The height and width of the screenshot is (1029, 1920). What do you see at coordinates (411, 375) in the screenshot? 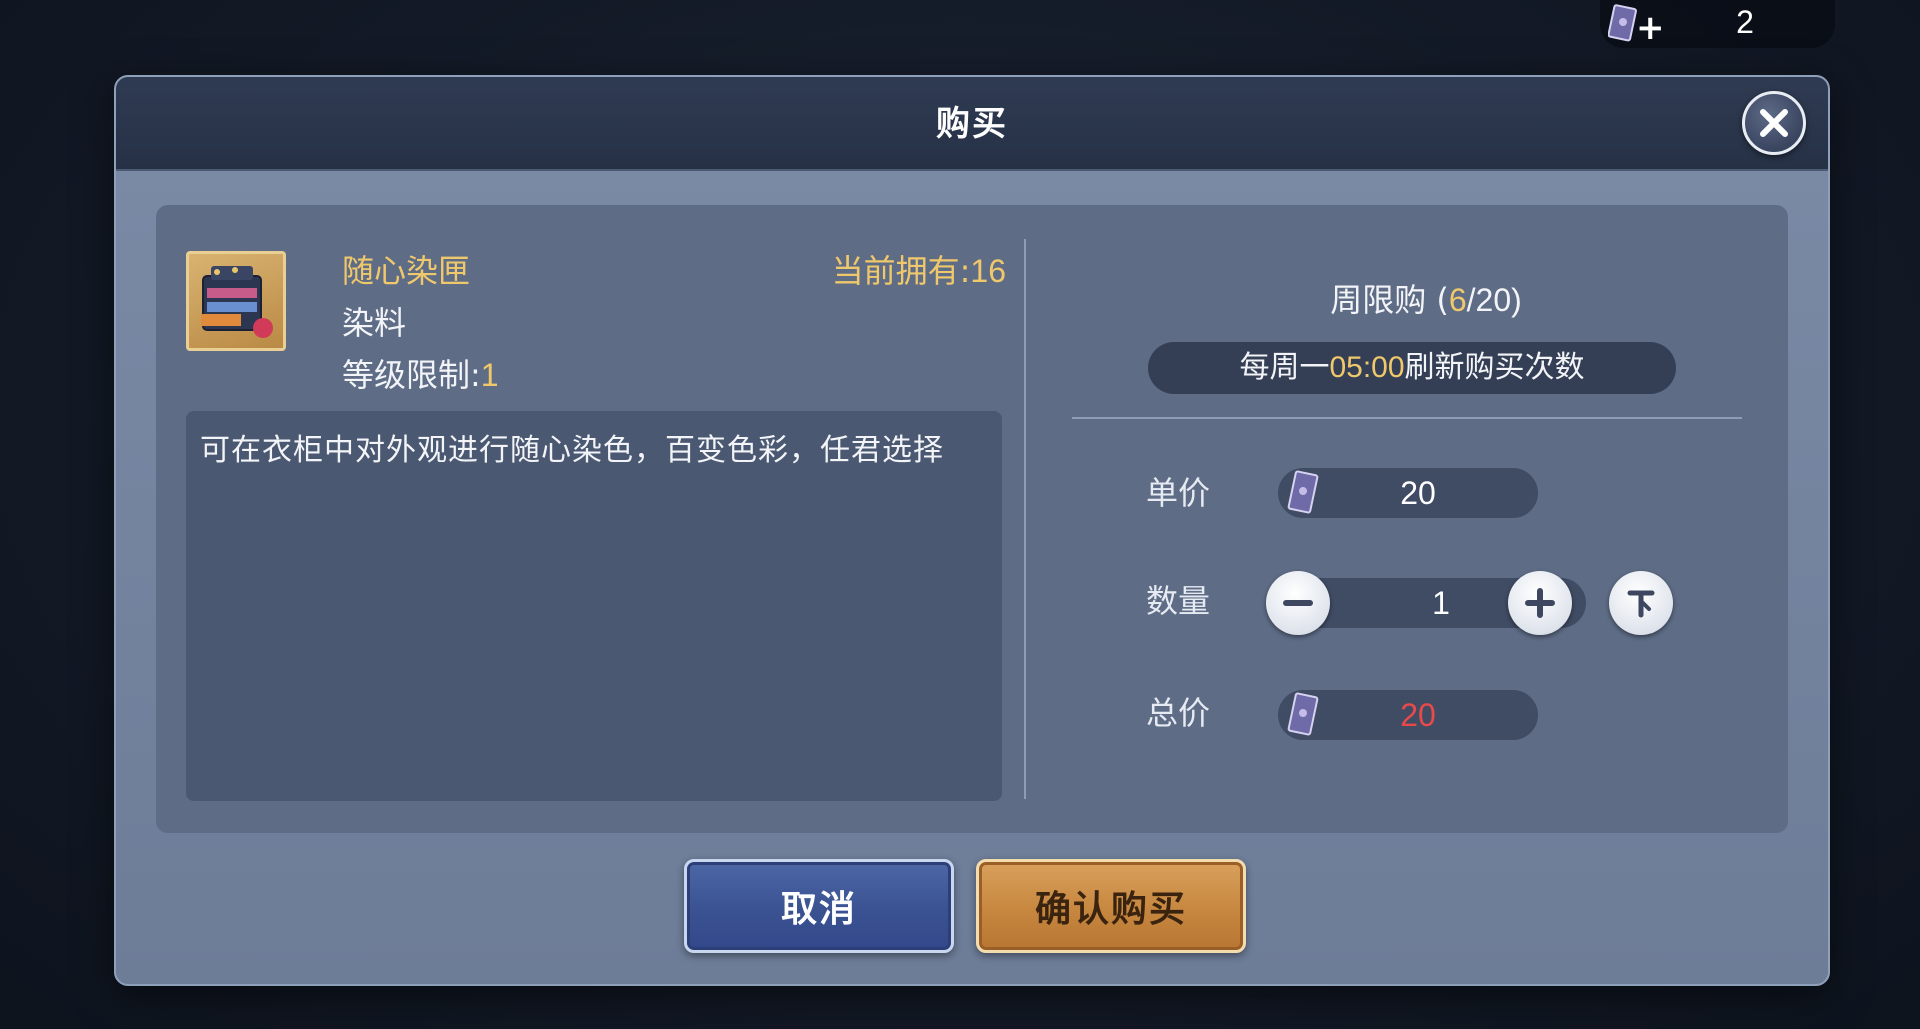
I see `level-label: 等级限制:` at bounding box center [411, 375].